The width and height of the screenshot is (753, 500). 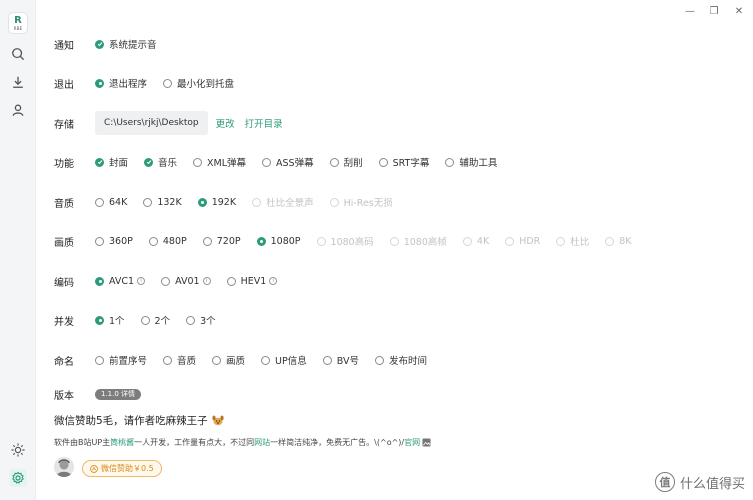 I want to click on open-folder-link: 打开目录, so click(x=264, y=123).